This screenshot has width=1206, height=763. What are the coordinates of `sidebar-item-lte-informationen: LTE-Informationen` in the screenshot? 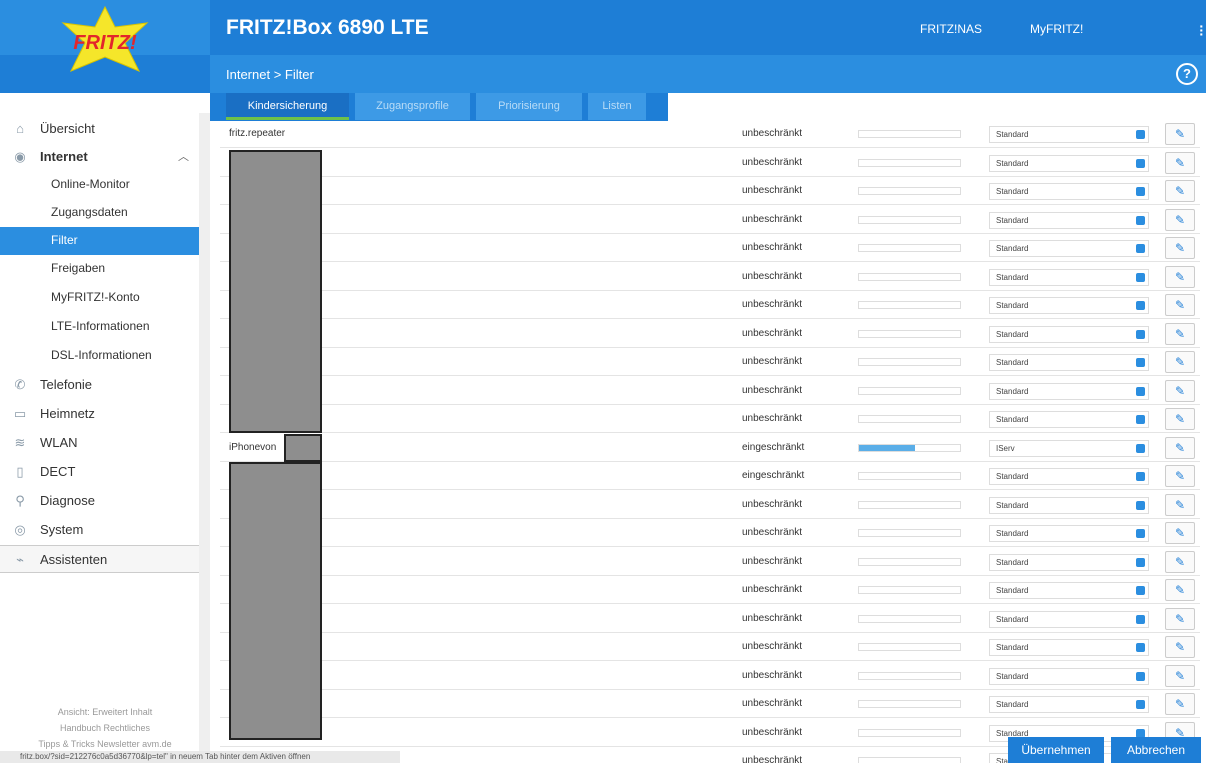 It's located at (99, 327).